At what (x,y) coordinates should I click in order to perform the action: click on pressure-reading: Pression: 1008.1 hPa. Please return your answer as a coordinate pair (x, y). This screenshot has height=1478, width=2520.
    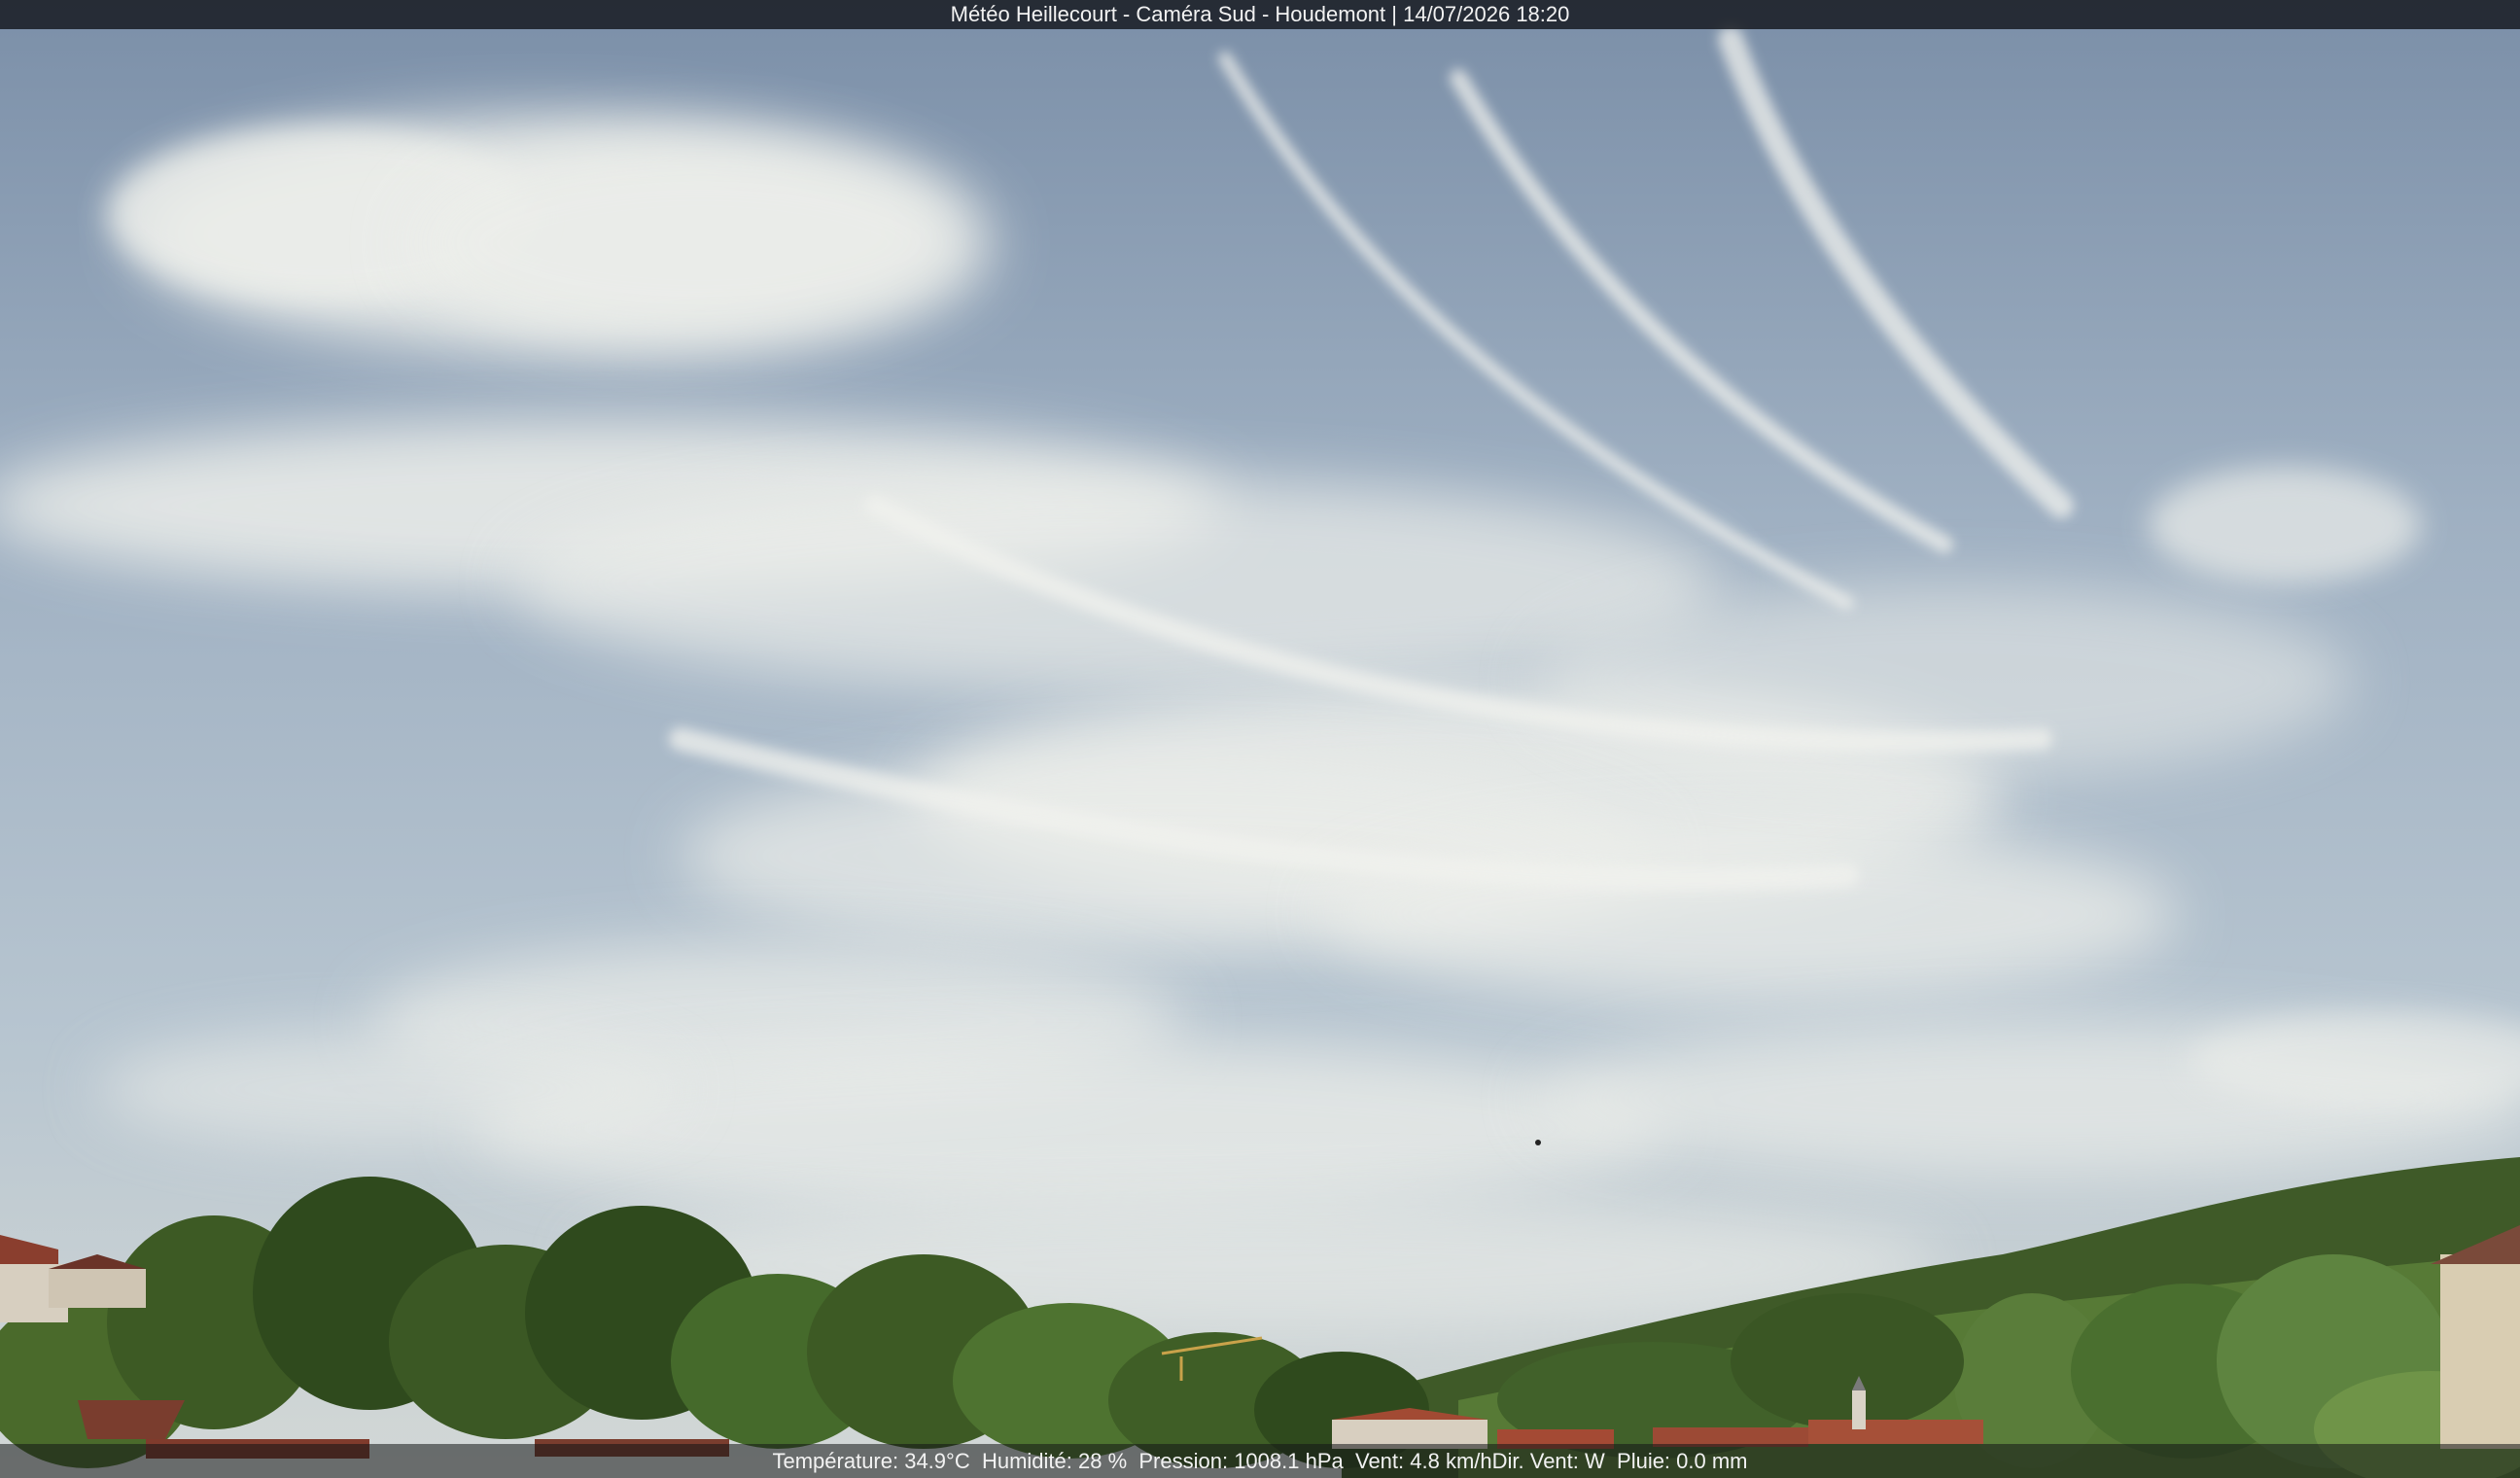
    Looking at the image, I should click on (1241, 1461).